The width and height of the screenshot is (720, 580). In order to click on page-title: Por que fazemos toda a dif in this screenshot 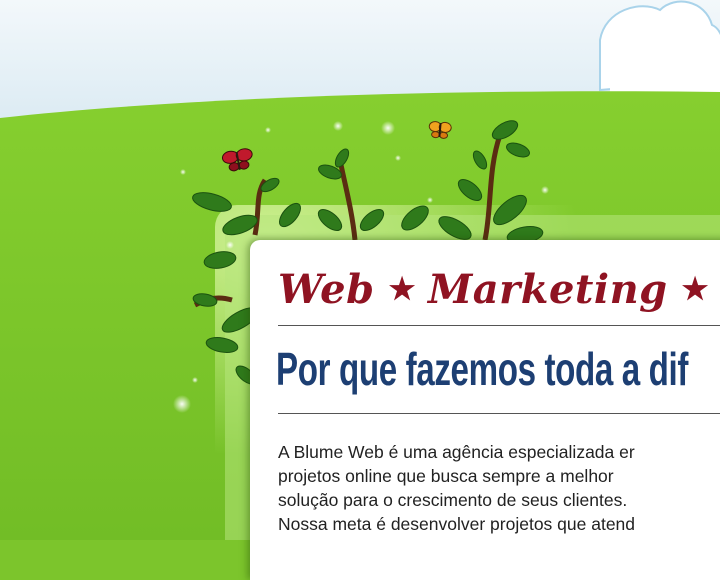, I will do `click(482, 369)`.